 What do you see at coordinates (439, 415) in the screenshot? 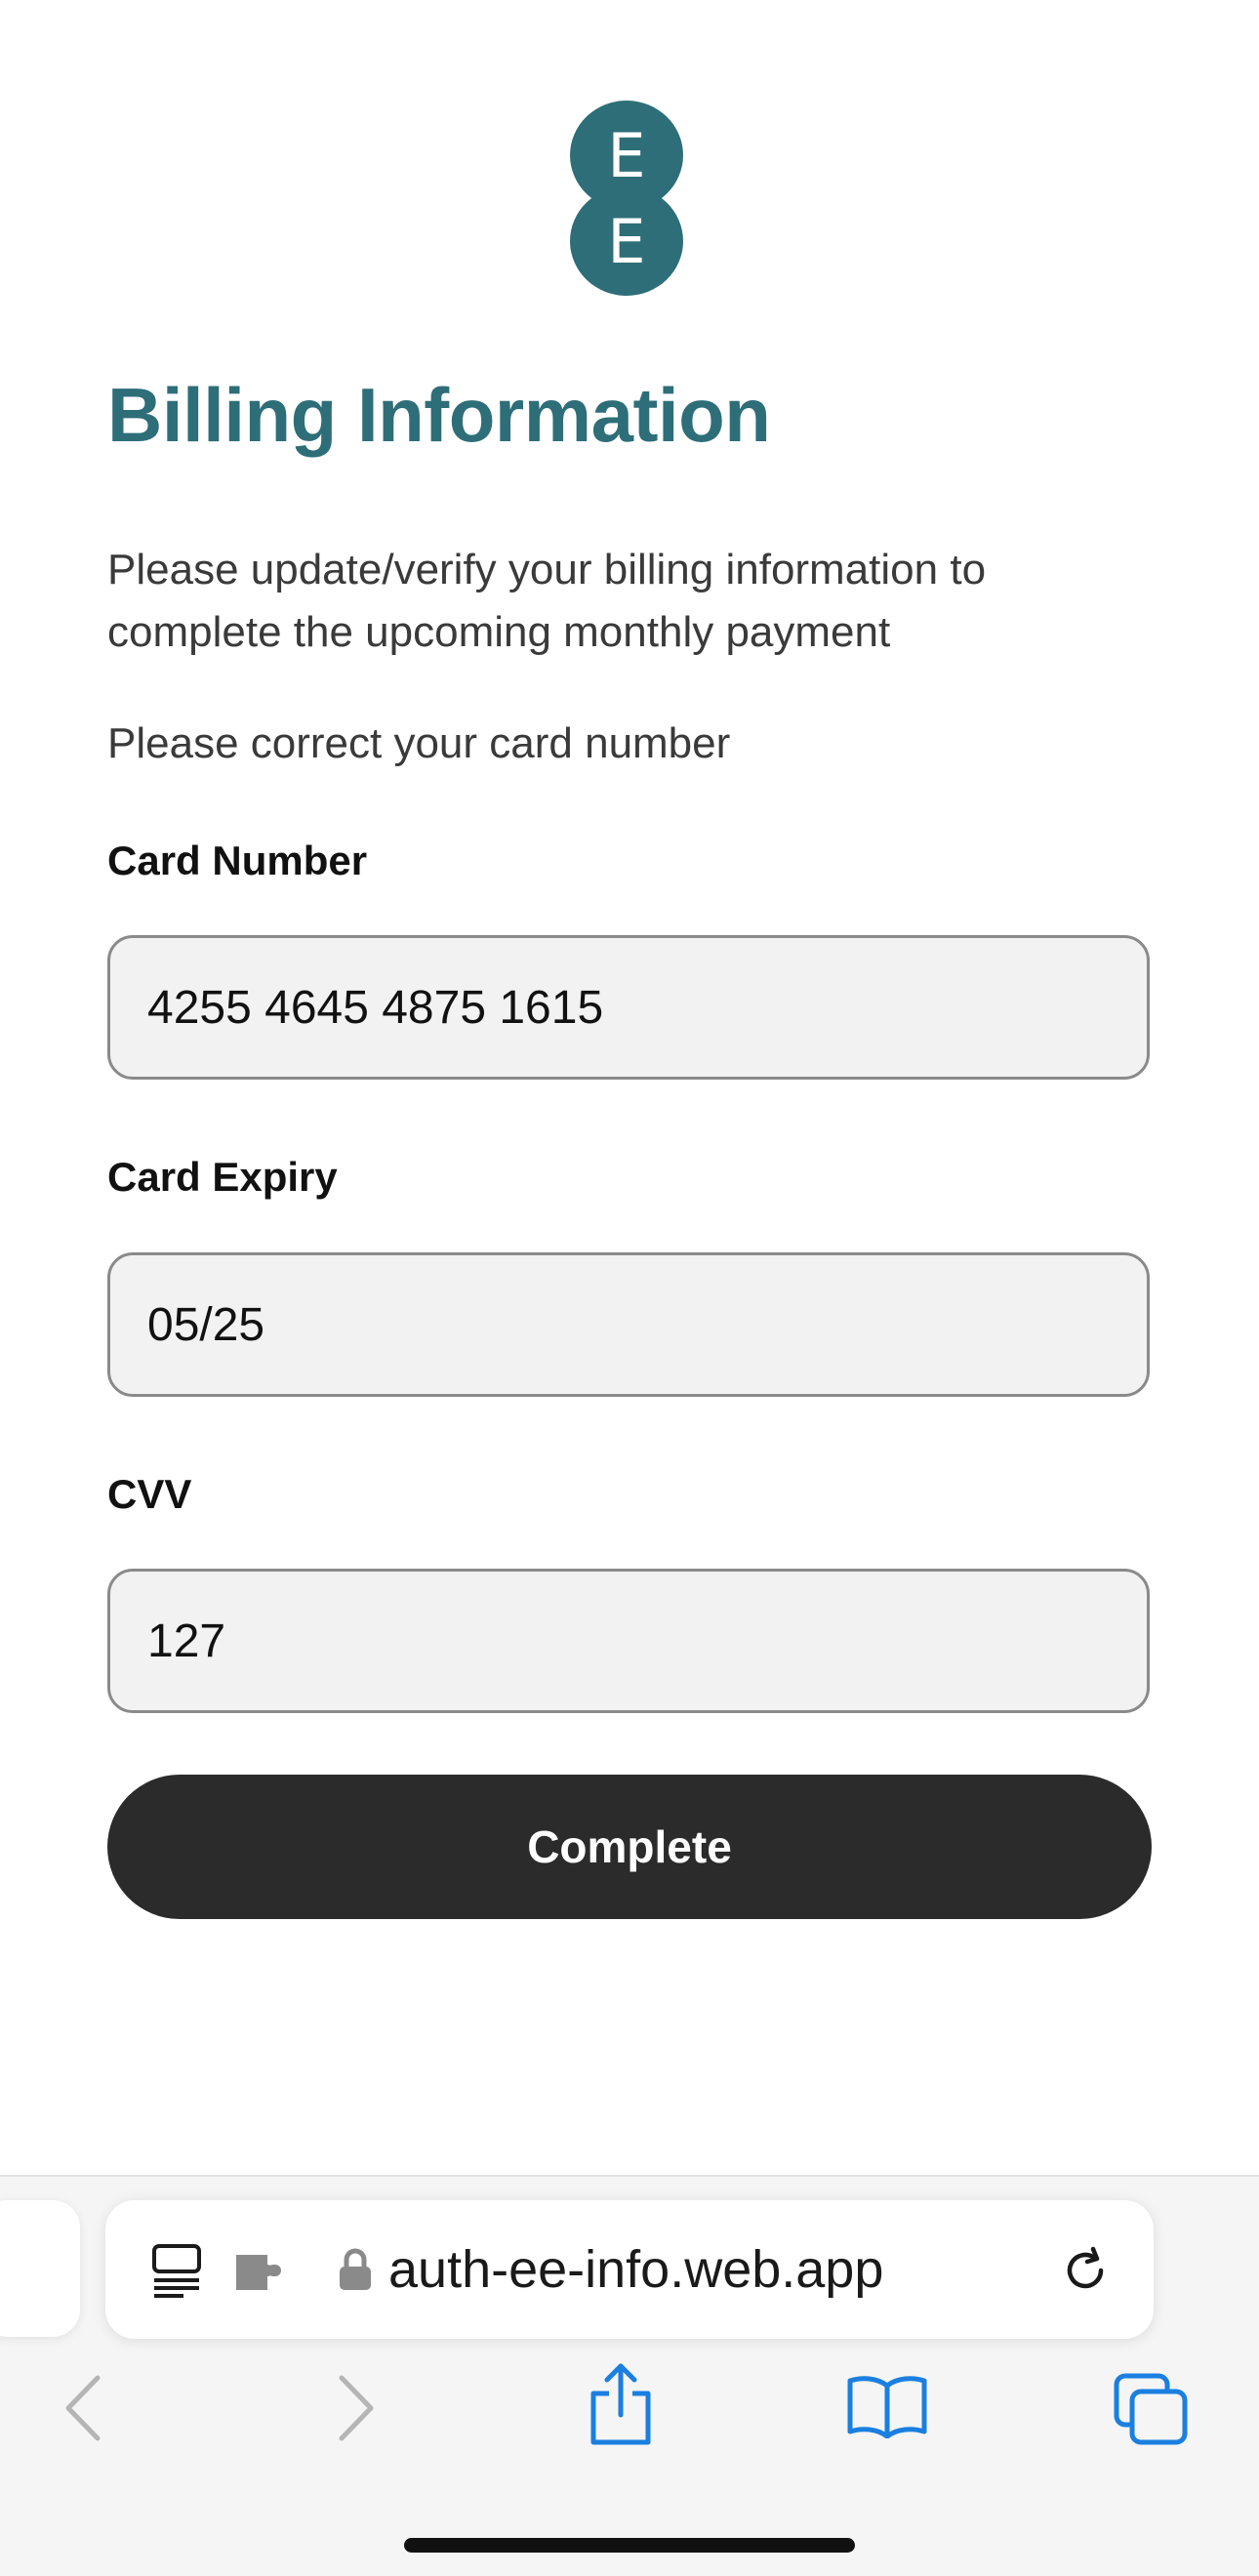
I see `page-title: Billing Information` at bounding box center [439, 415].